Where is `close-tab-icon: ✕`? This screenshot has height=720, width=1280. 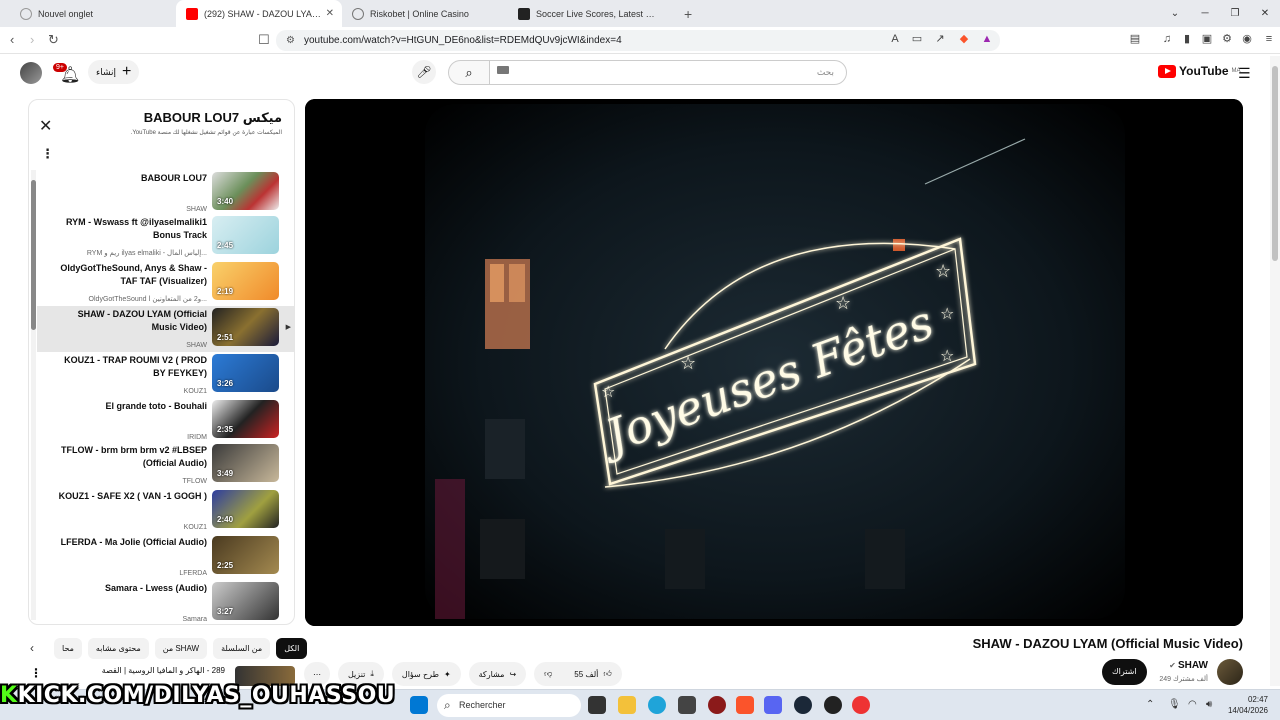 close-tab-icon: ✕ is located at coordinates (330, 13).